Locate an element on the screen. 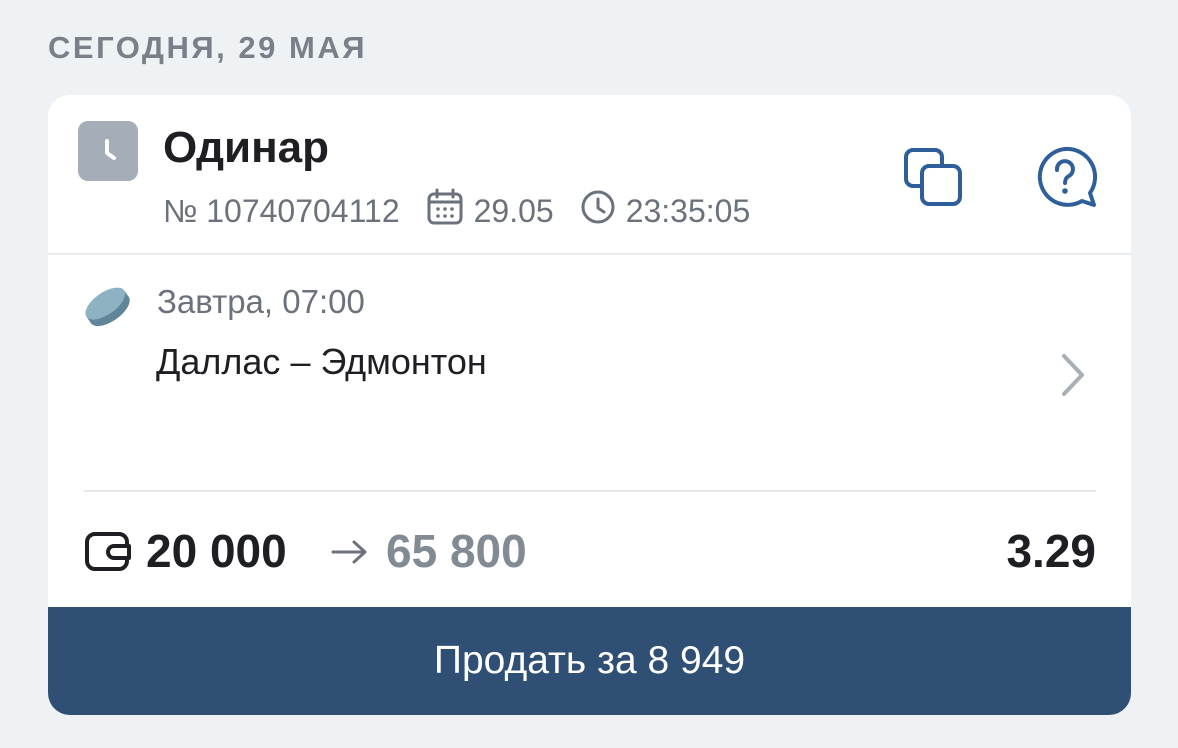 The width and height of the screenshot is (1178, 748). payout-amount: 65 800 is located at coordinates (456, 551).